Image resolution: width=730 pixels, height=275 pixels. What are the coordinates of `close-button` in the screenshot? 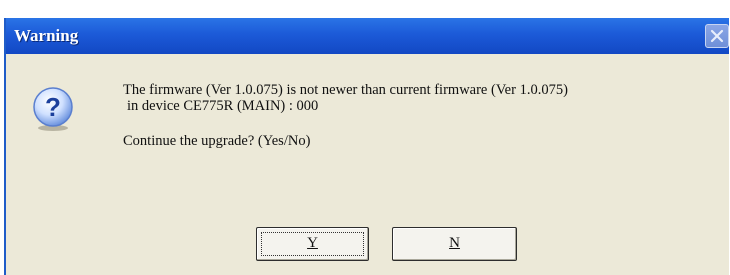 It's located at (717, 36).